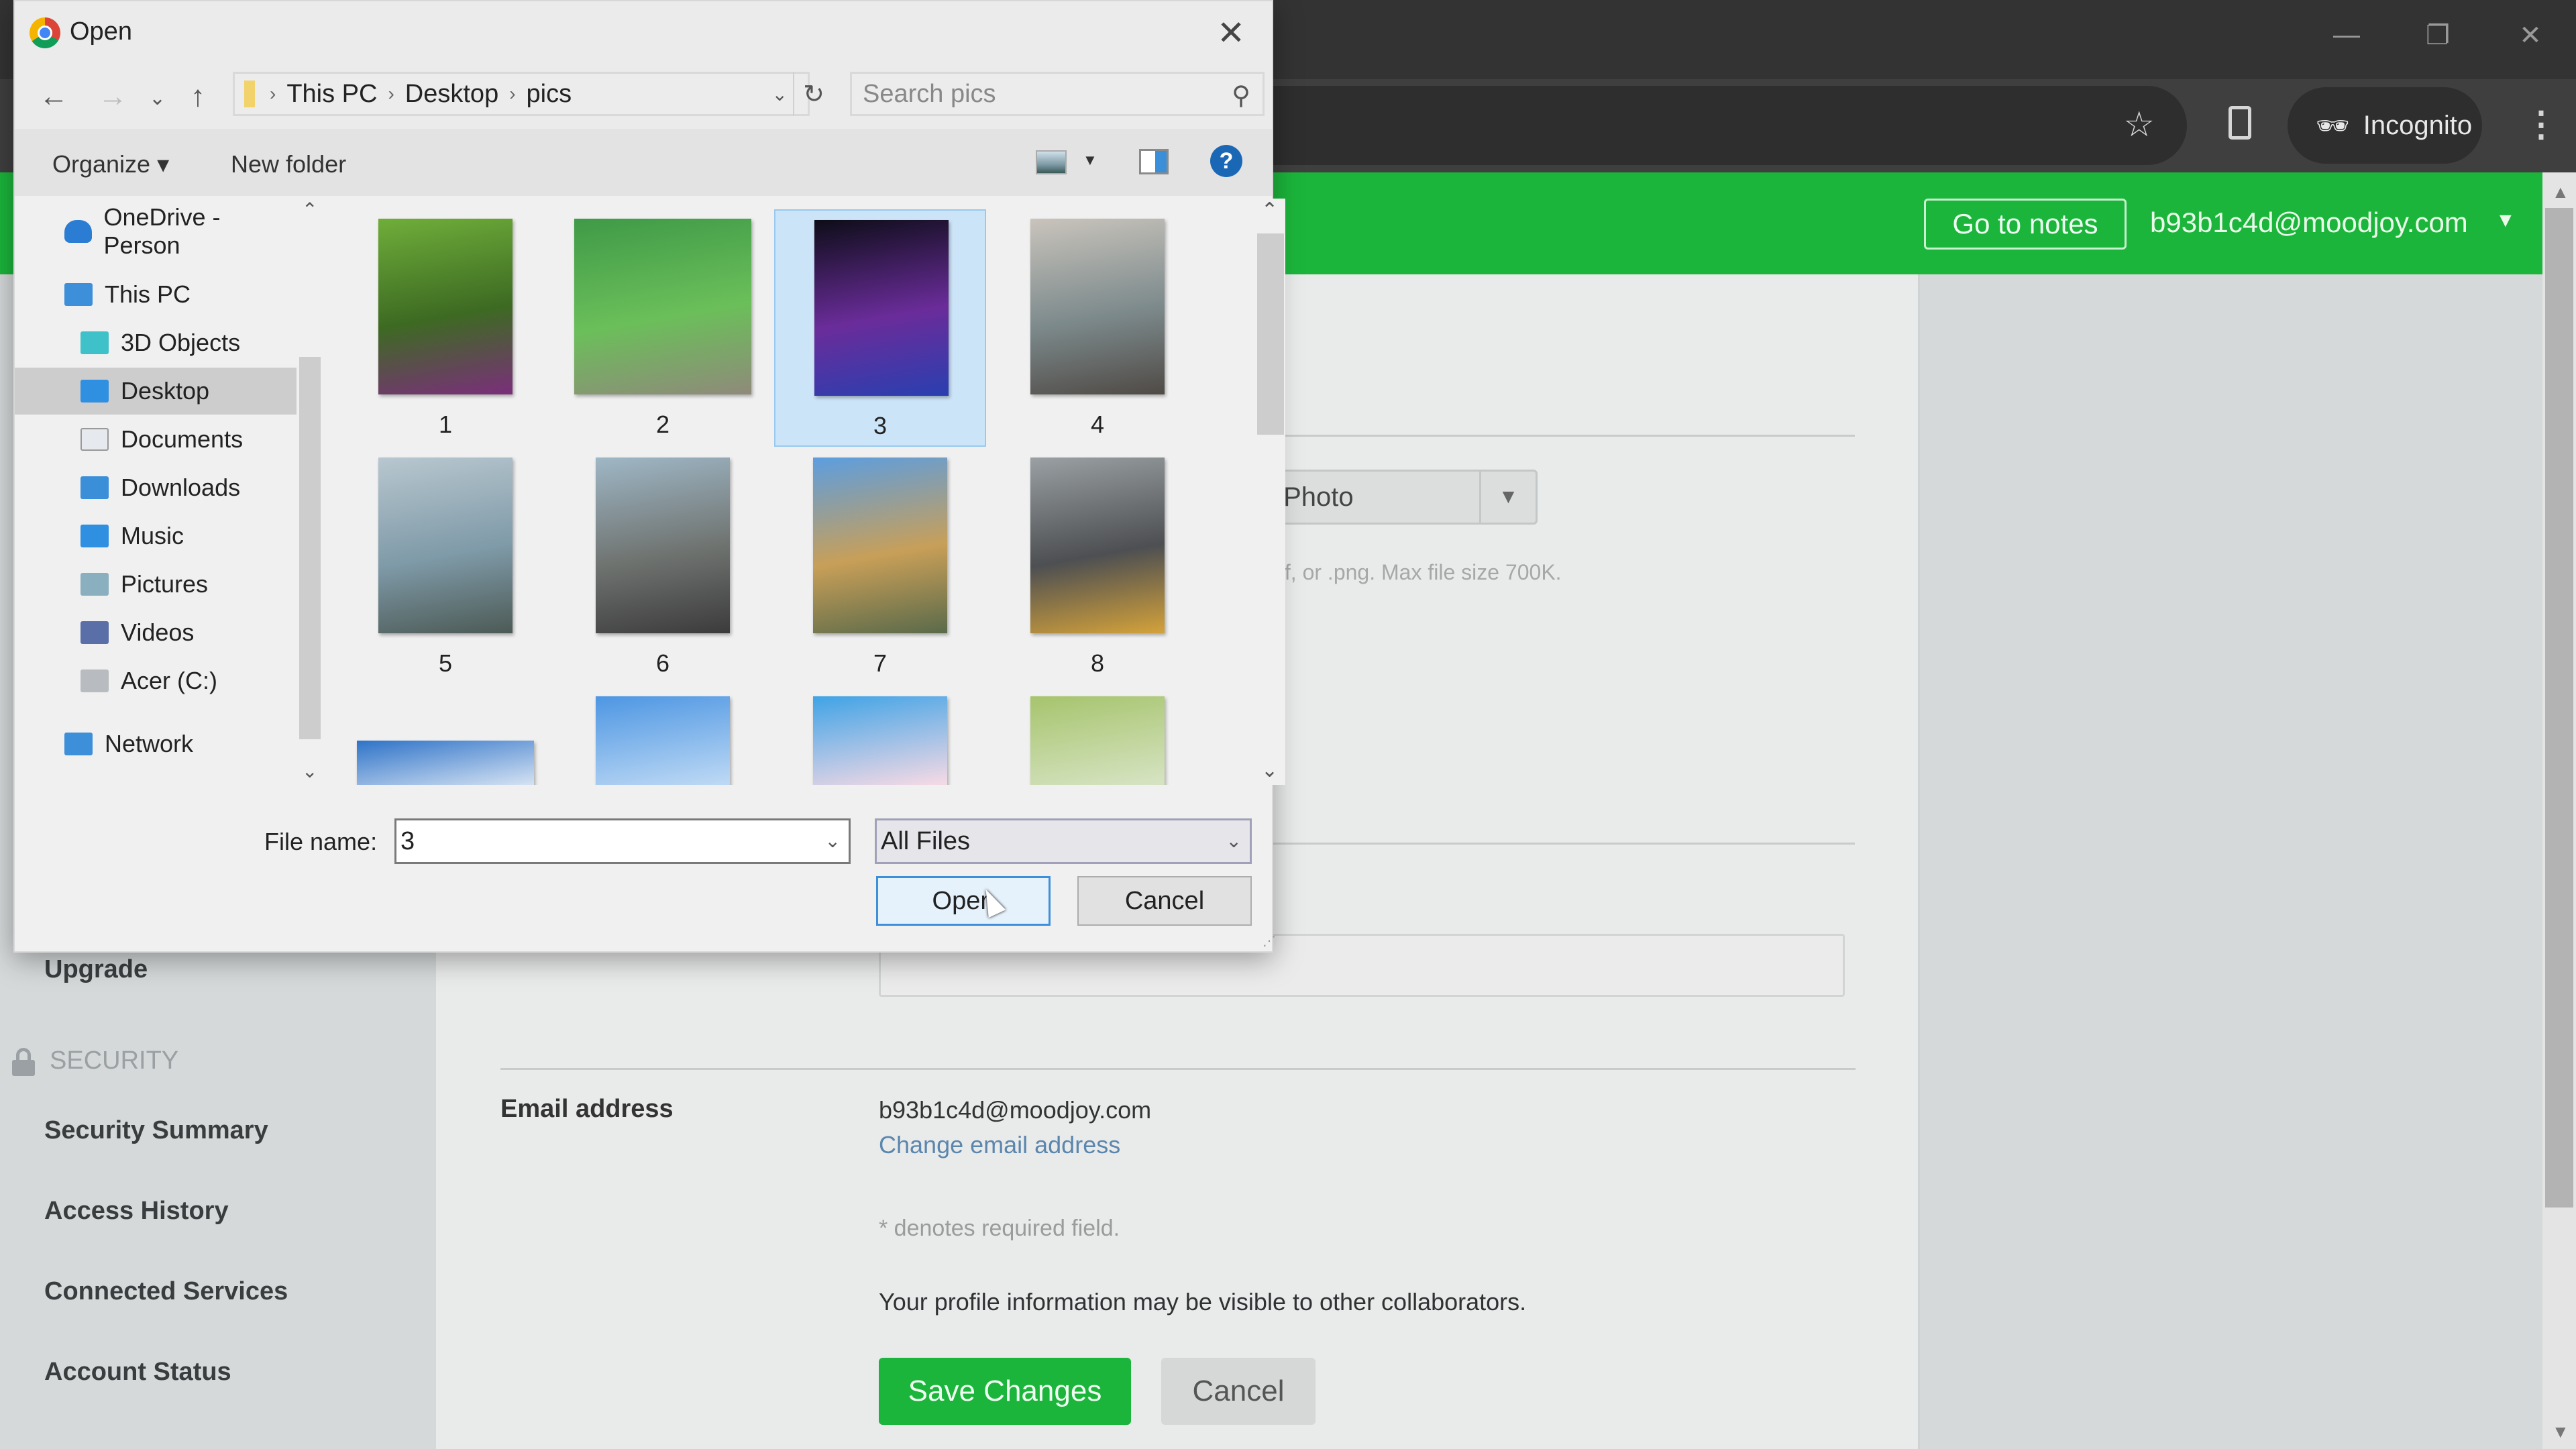  Describe the element at coordinates (1241, 95) in the screenshot. I see `search-icon: ⚲` at that location.